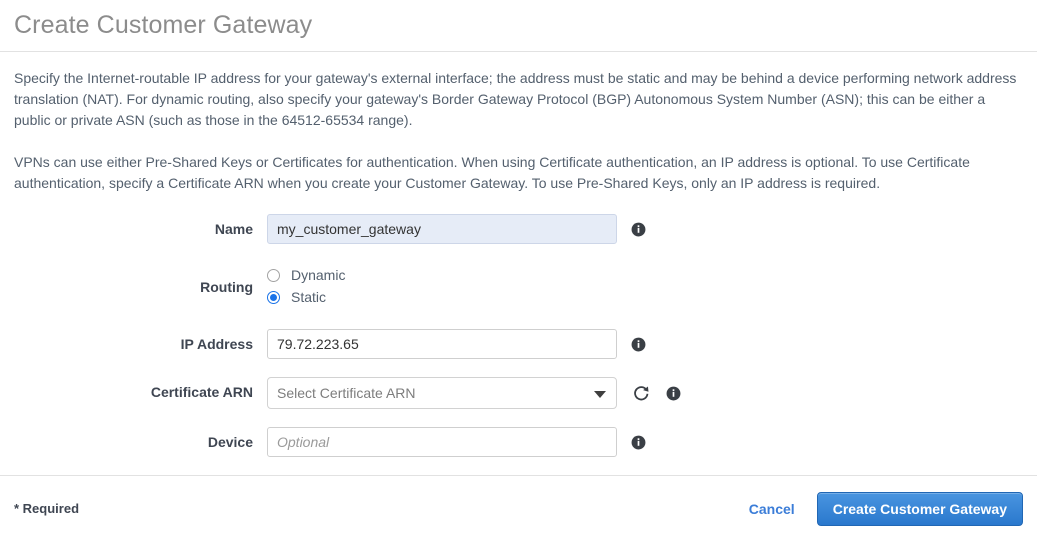 This screenshot has width=1037, height=541. What do you see at coordinates (47, 508) in the screenshot?
I see `required-note: * Required` at bounding box center [47, 508].